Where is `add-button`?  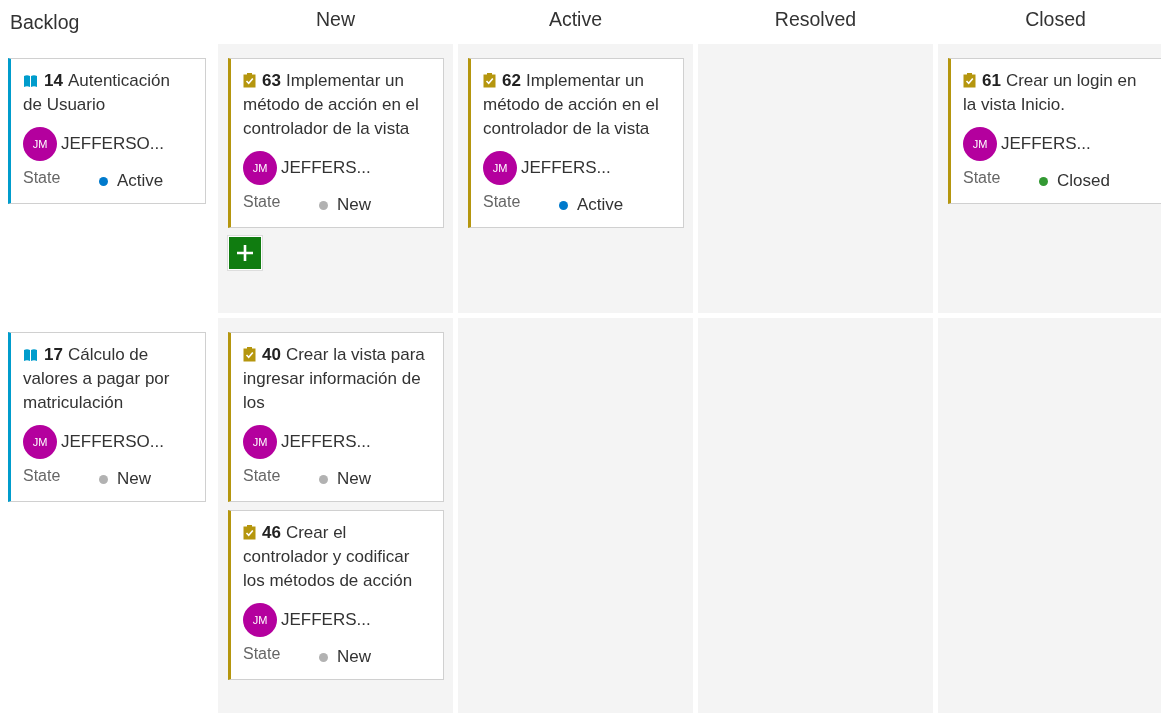
add-button is located at coordinates (245, 253).